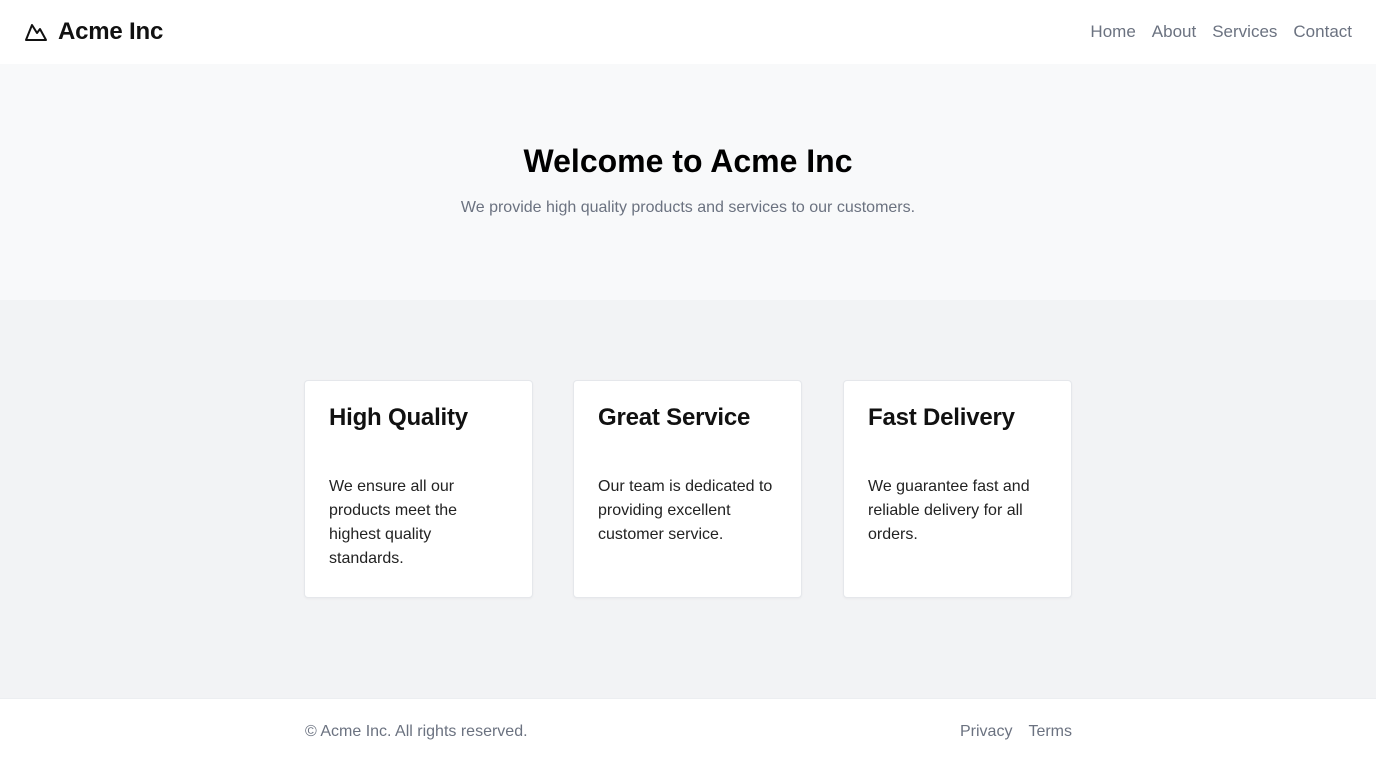  I want to click on main-nav: Home About Services Contact, so click(1221, 32).